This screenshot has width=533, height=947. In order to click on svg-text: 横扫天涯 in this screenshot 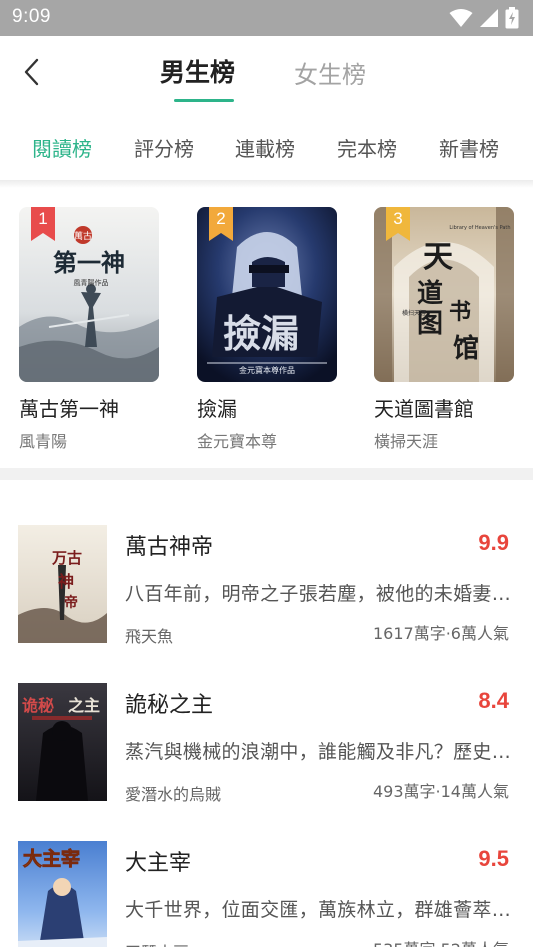, I will do `click(414, 313)`.